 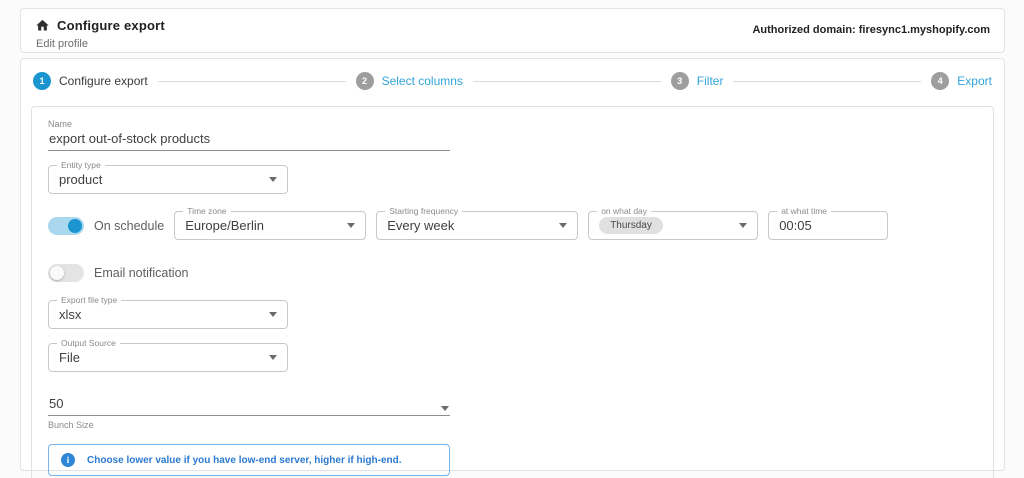 What do you see at coordinates (710, 81) in the screenshot?
I see `step-3-label: Filter` at bounding box center [710, 81].